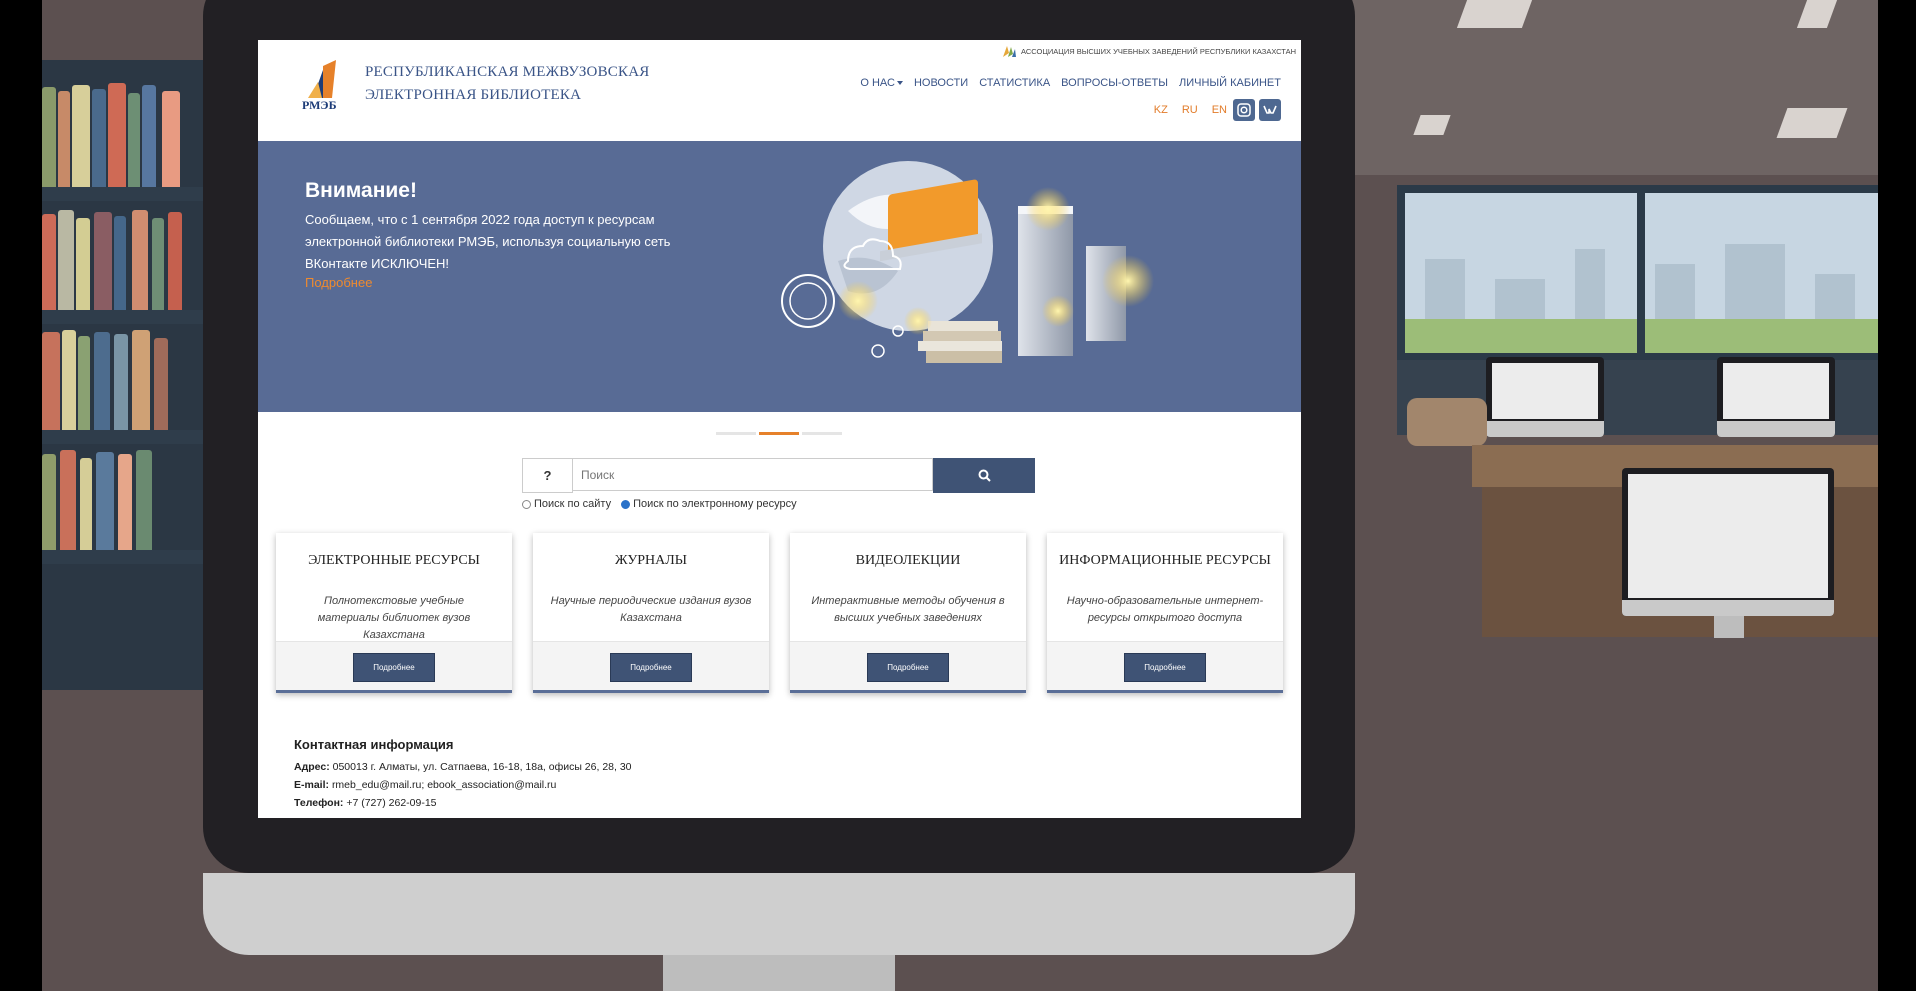 Image resolution: width=1916 pixels, height=991 pixels. I want to click on banner-more-link: Подробнее, so click(338, 282).